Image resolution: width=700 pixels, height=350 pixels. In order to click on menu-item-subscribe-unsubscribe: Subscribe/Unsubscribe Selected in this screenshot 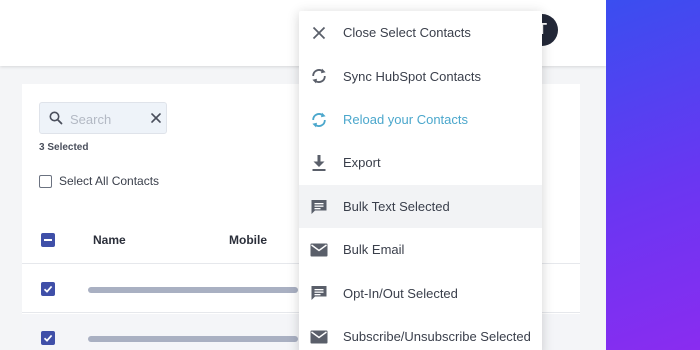, I will do `click(420, 332)`.